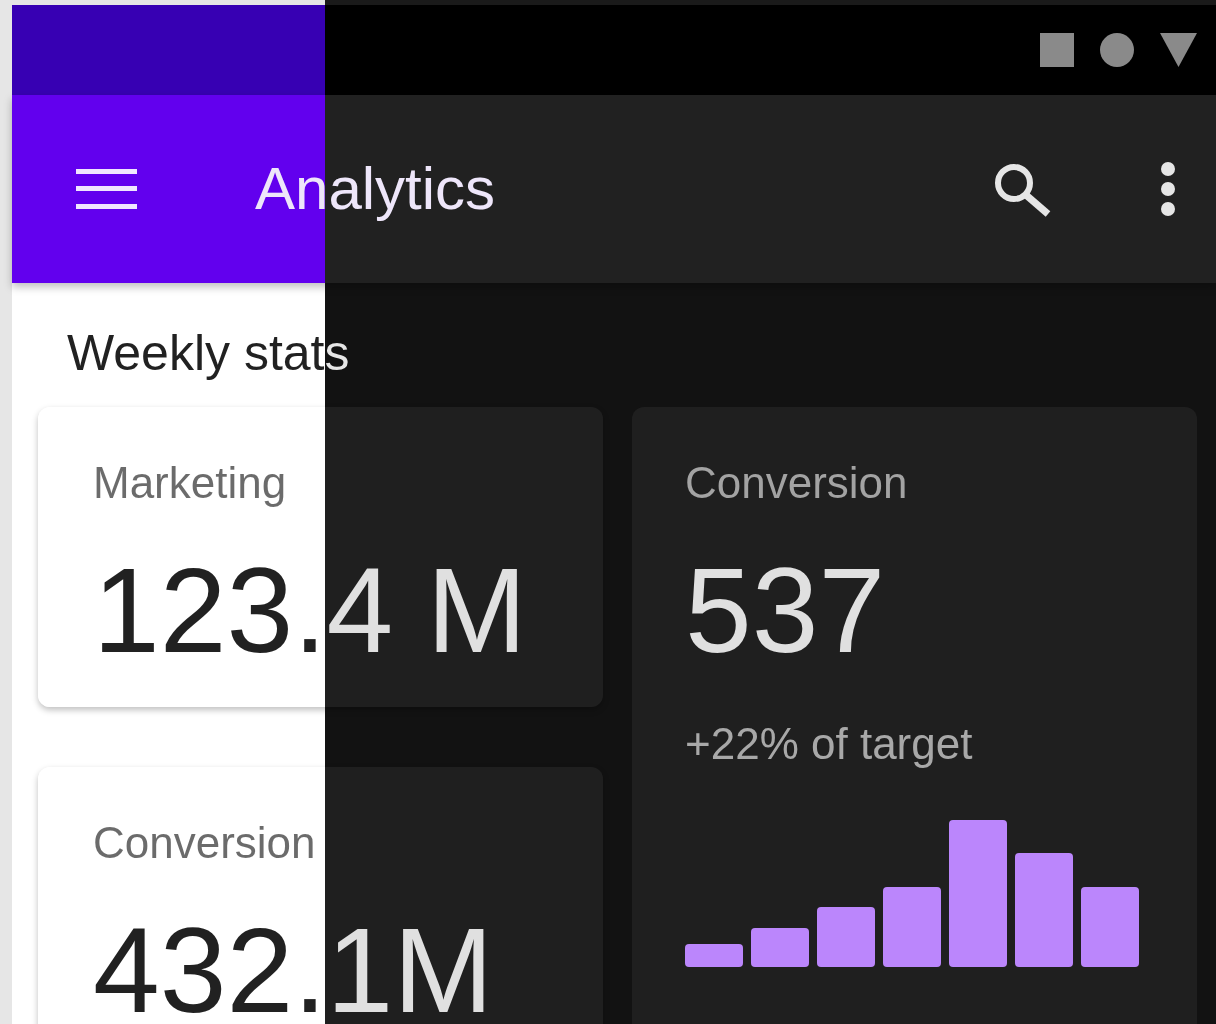 This screenshot has height=1024, width=1216. What do you see at coordinates (1057, 50) in the screenshot?
I see `square-icon` at bounding box center [1057, 50].